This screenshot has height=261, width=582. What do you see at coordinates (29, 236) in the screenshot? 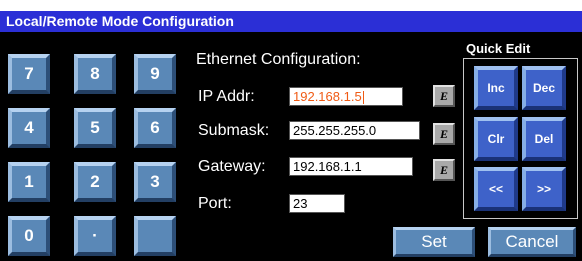
I see `key-0: 0` at bounding box center [29, 236].